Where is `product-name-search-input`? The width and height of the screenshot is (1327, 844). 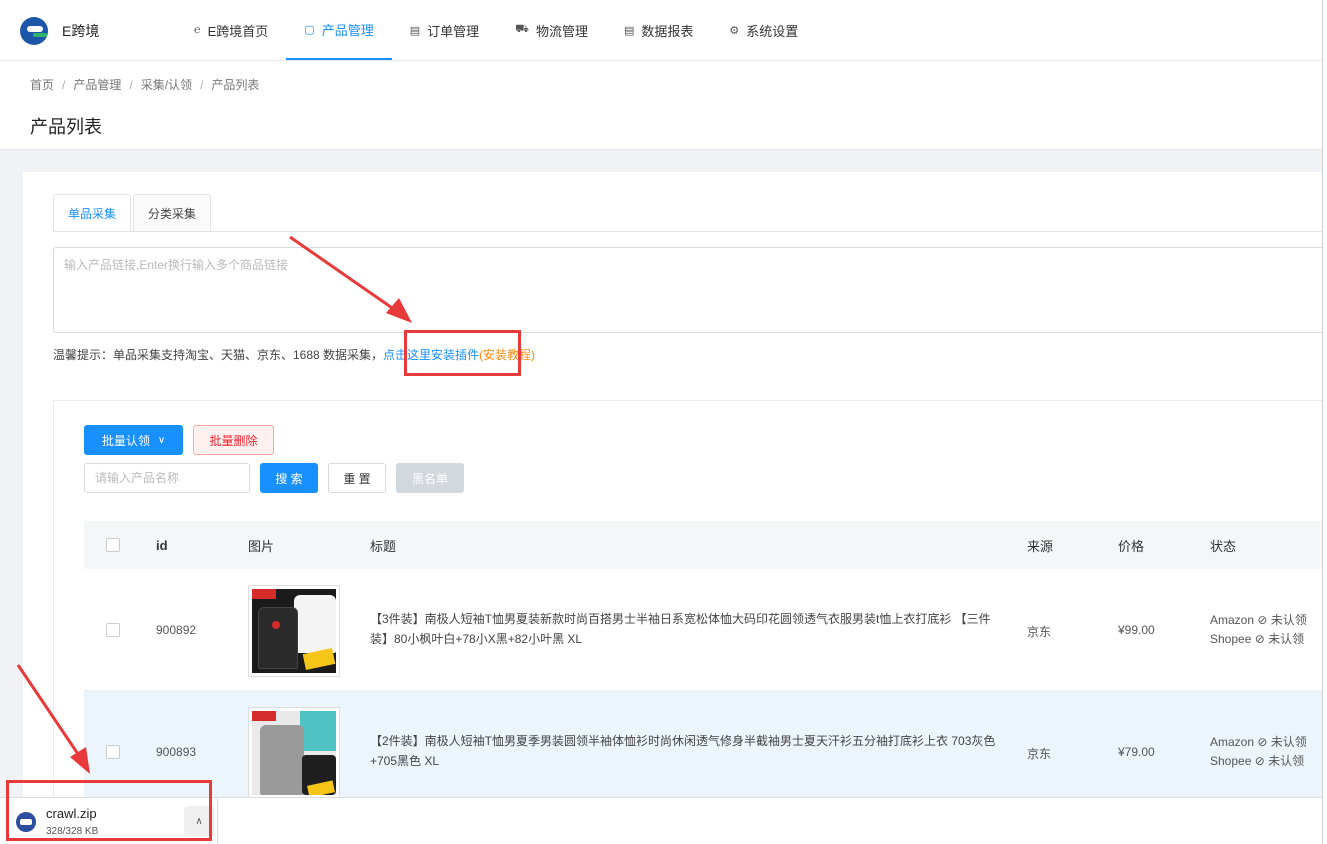 product-name-search-input is located at coordinates (167, 478).